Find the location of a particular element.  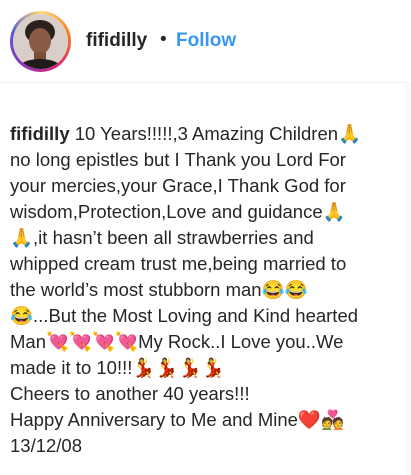

profile-avatar is located at coordinates (40, 41).